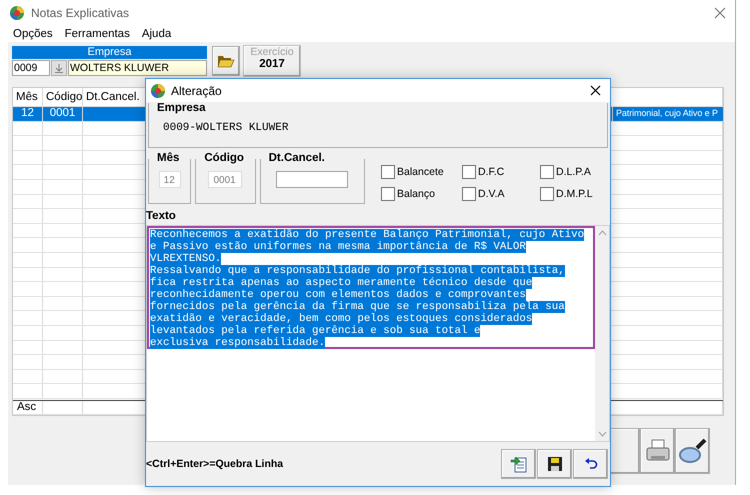  I want to click on year-label: Exercício, so click(272, 52).